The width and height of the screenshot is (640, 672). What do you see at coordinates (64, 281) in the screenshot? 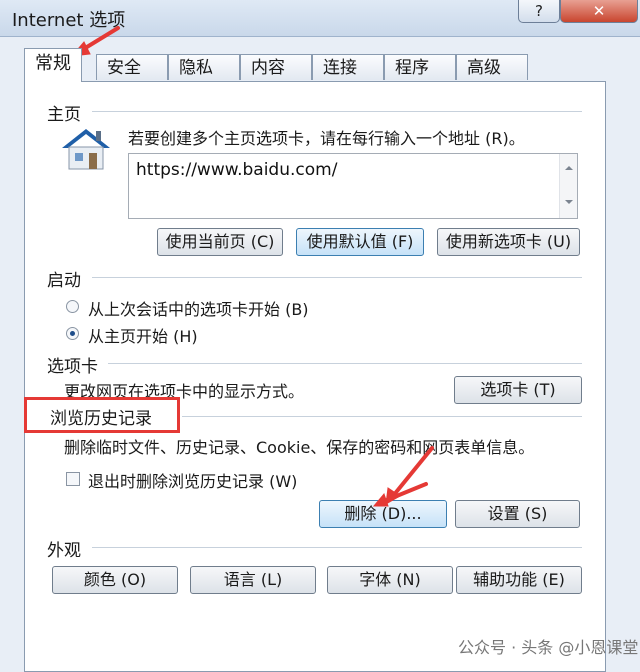
I see `startup-section-title: 启动` at bounding box center [64, 281].